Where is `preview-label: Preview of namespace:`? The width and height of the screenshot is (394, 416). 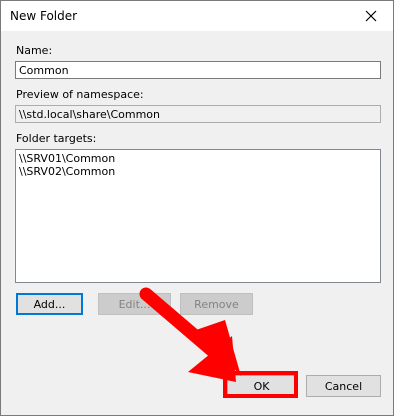
preview-label: Preview of namespace: is located at coordinates (80, 94).